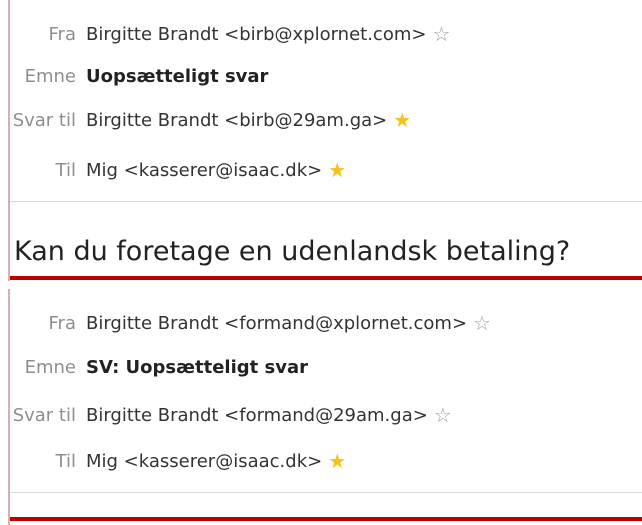 The width and height of the screenshot is (642, 525). I want to click on reply-to-value: Birgitte Brandt <birb@29am.ga>, so click(236, 120).